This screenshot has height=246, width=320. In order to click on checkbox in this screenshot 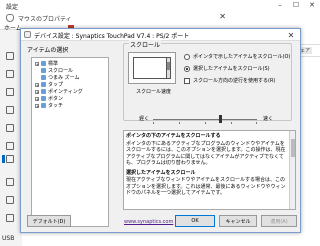, I will do `click(187, 80)`.